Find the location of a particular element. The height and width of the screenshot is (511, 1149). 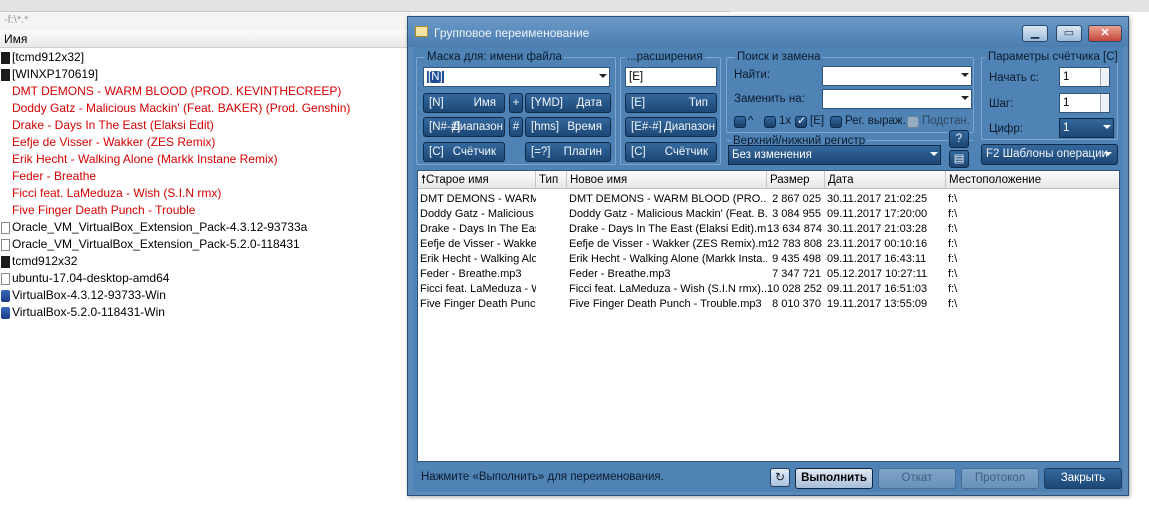

step-spinner is located at coordinates (1104, 103).